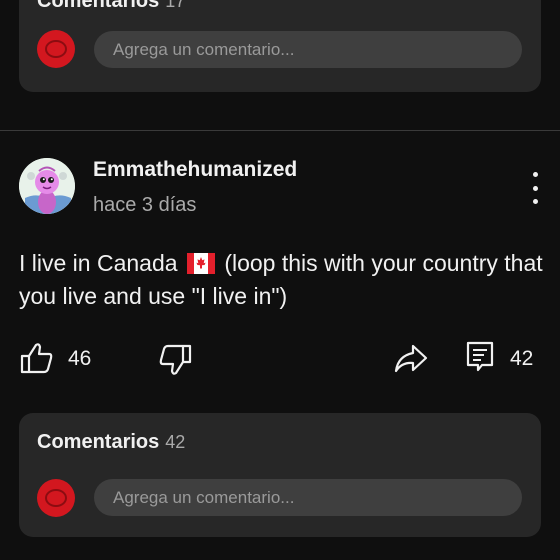 This screenshot has width=560, height=560. I want to click on author-avatar, so click(47, 186).